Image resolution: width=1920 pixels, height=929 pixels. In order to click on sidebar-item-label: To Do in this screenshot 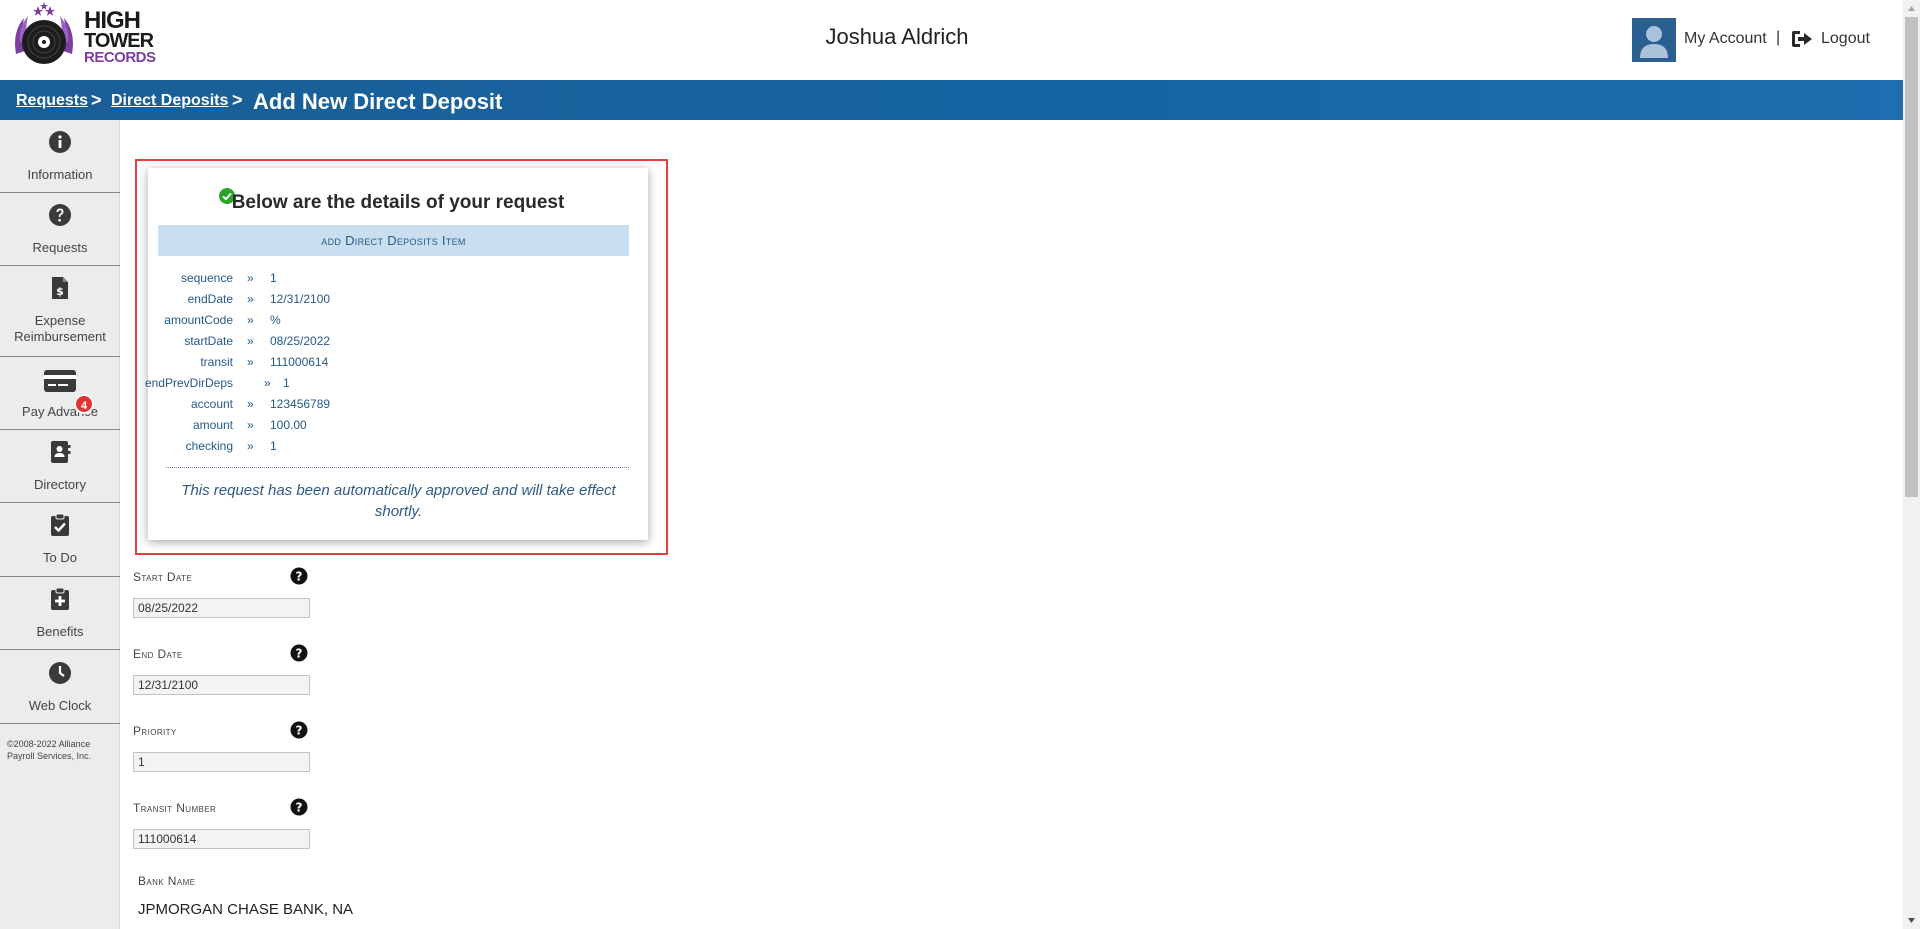, I will do `click(60, 557)`.